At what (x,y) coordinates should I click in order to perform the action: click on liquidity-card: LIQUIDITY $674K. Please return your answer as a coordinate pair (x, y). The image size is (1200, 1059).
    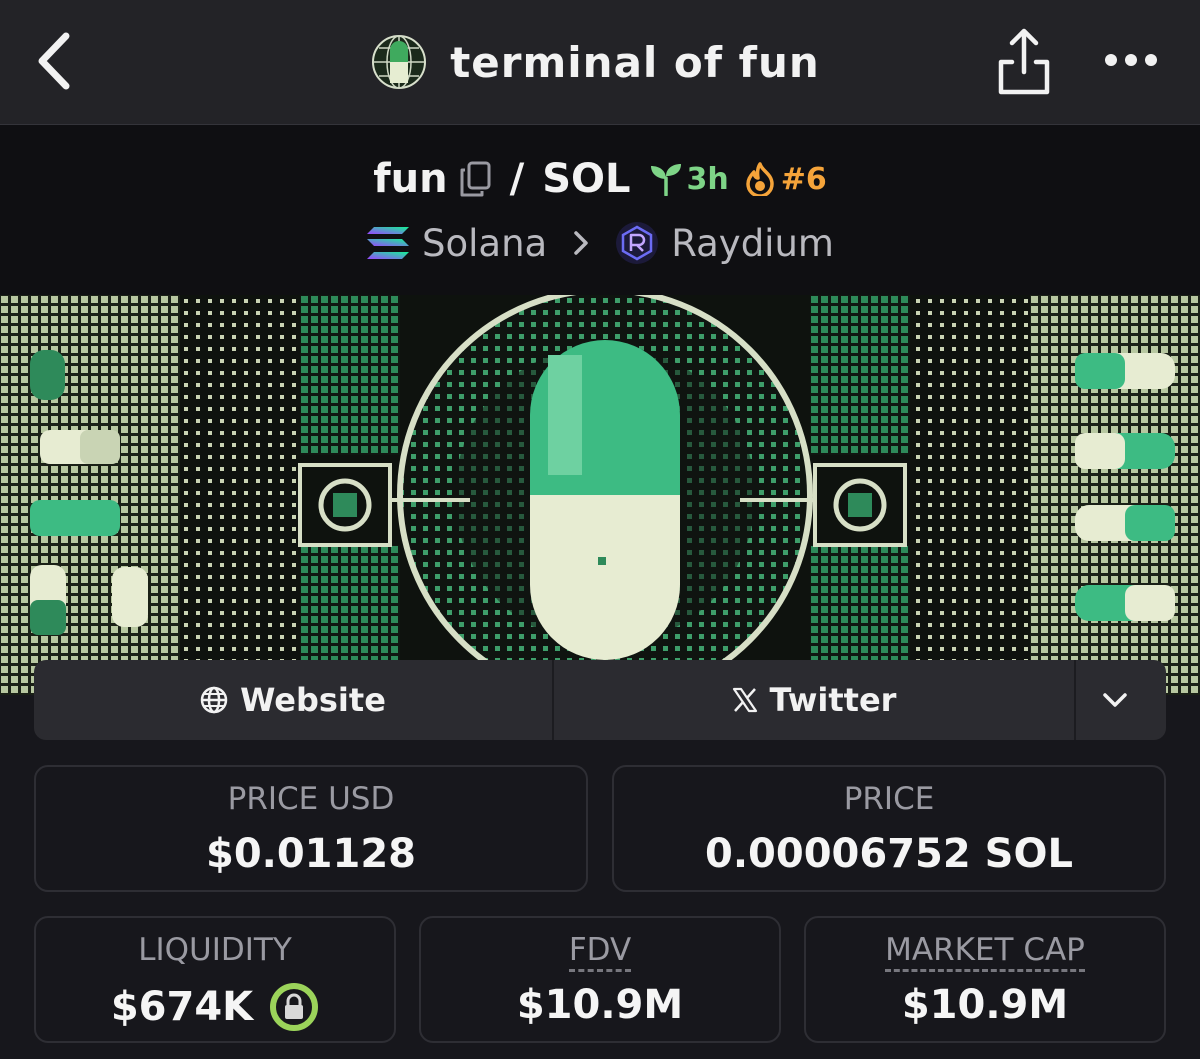
    Looking at the image, I should click on (215, 979).